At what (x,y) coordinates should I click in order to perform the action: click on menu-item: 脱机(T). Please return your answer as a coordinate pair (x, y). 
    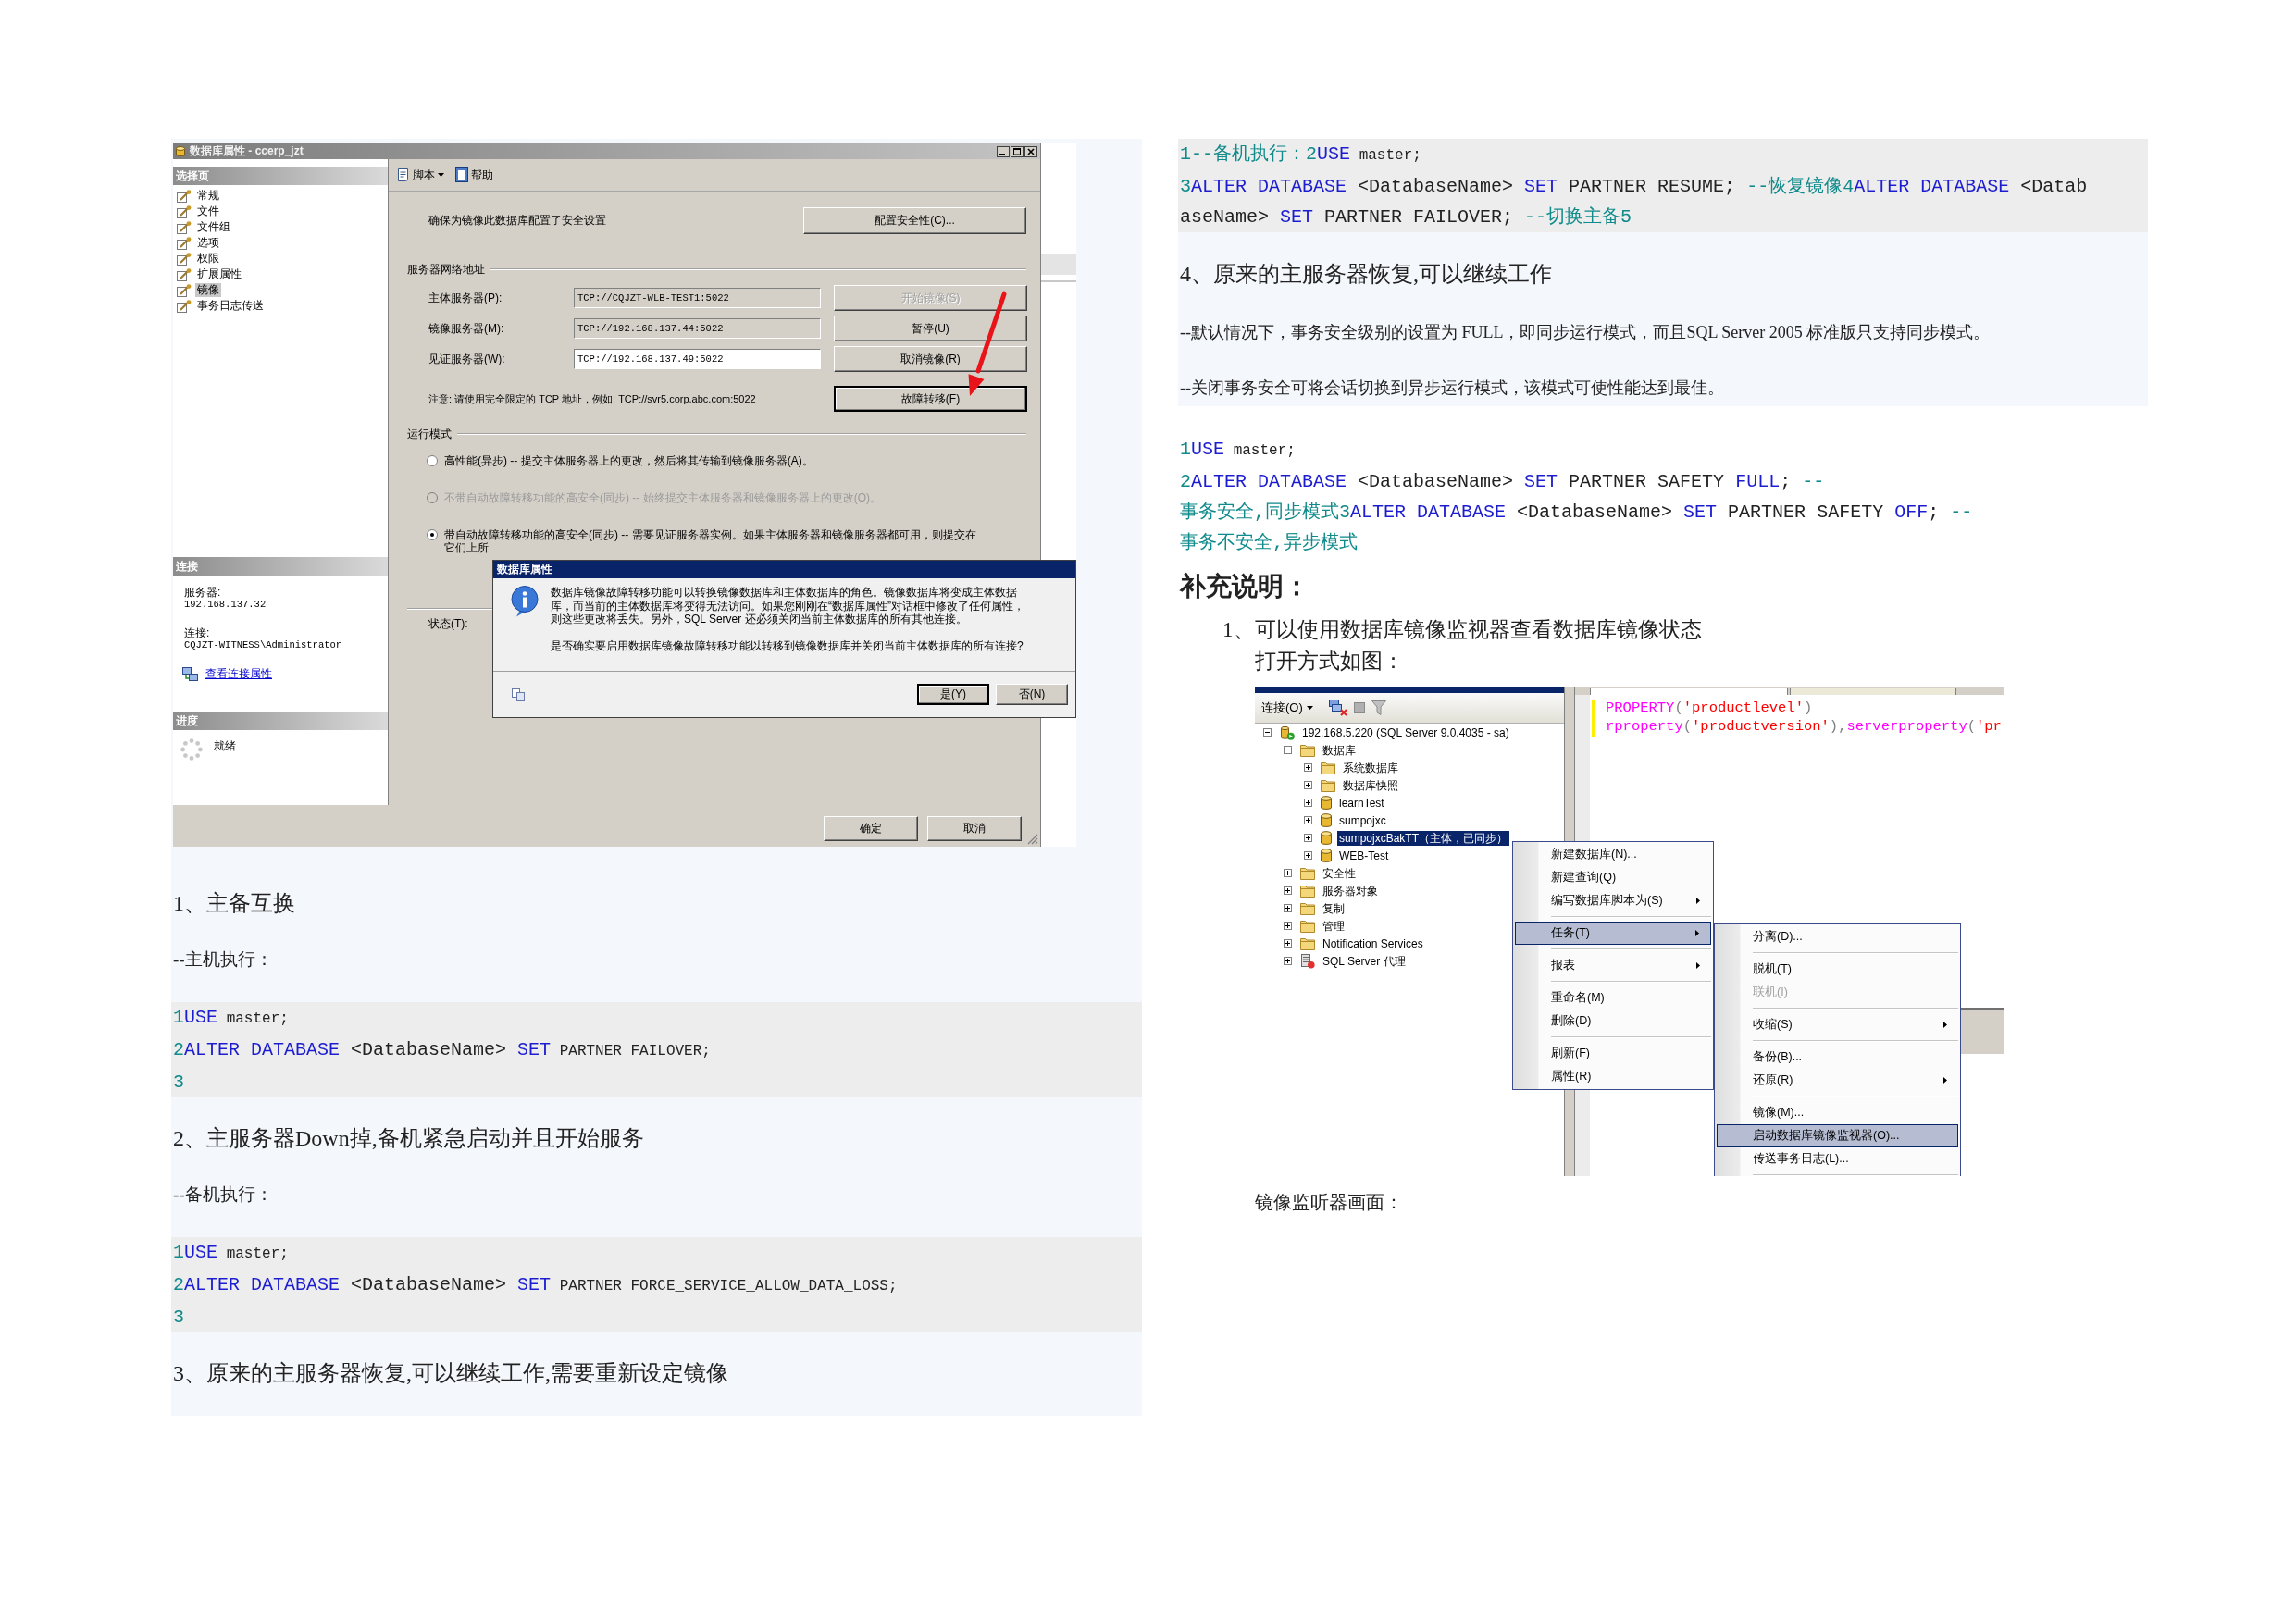
    Looking at the image, I should click on (1838, 969).